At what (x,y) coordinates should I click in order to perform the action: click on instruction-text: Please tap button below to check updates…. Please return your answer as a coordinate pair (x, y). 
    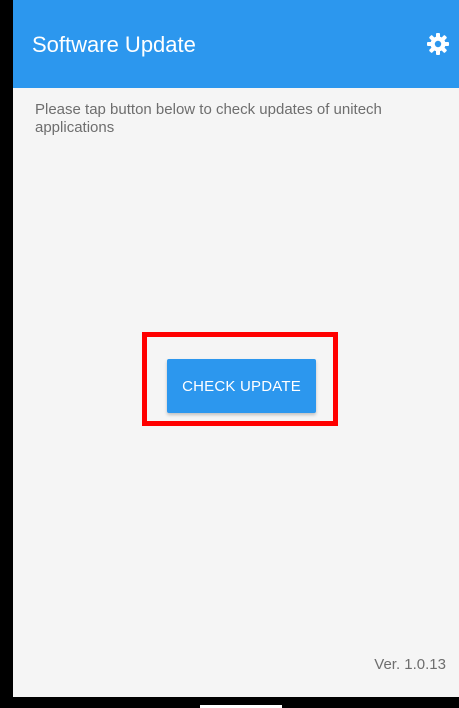
    Looking at the image, I should click on (208, 118).